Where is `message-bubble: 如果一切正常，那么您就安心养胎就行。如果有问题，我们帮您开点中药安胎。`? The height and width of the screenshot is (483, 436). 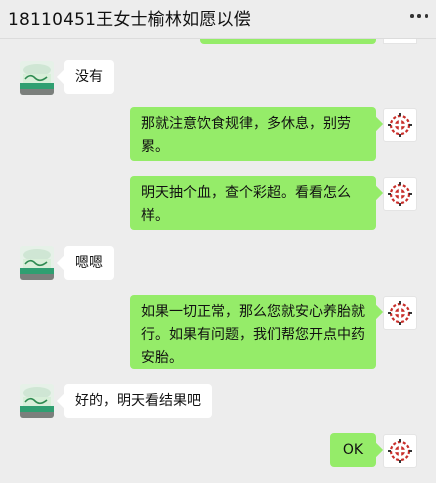 message-bubble: 如果一切正常，那么您就安心养胎就行。如果有问题，我们帮您开点中药安胎。 is located at coordinates (253, 332).